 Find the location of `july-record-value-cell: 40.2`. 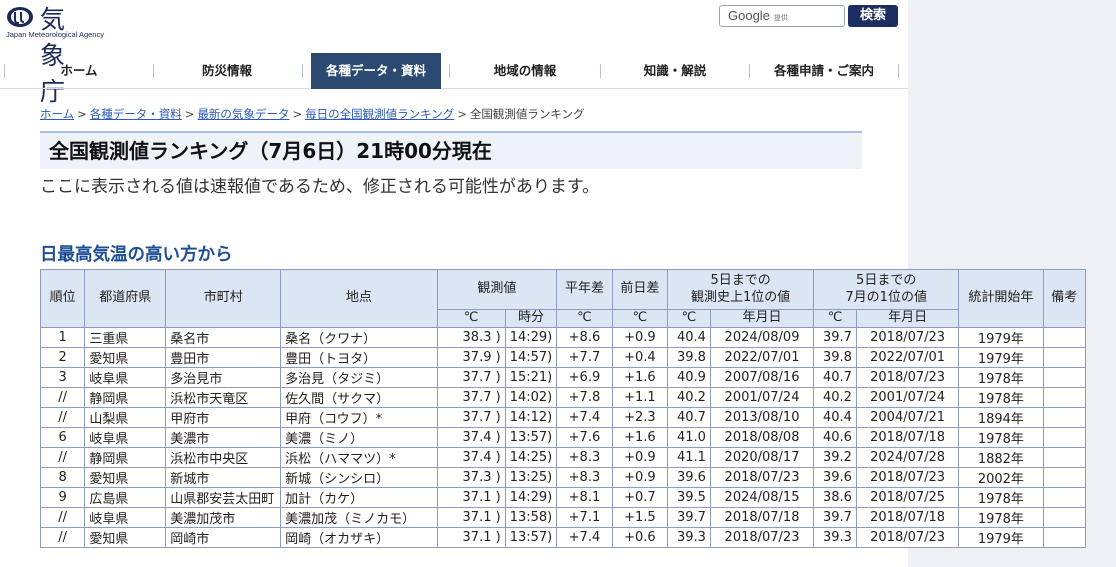

july-record-value-cell: 40.2 is located at coordinates (835, 397).